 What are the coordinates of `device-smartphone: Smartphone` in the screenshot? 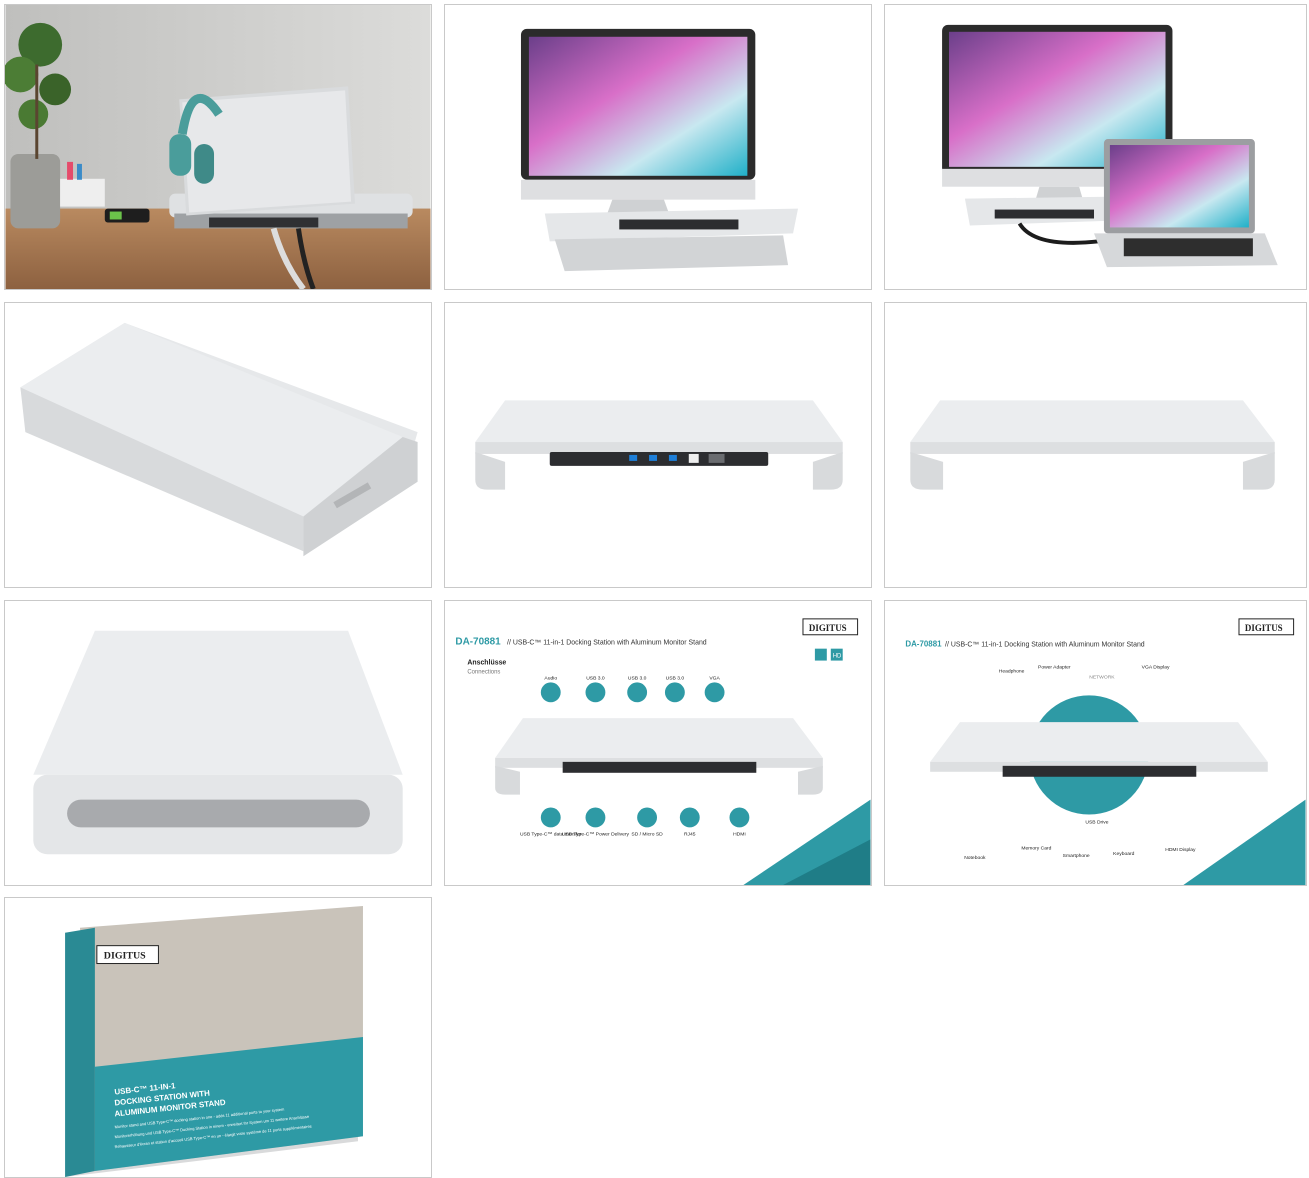 It's located at (1076, 856).